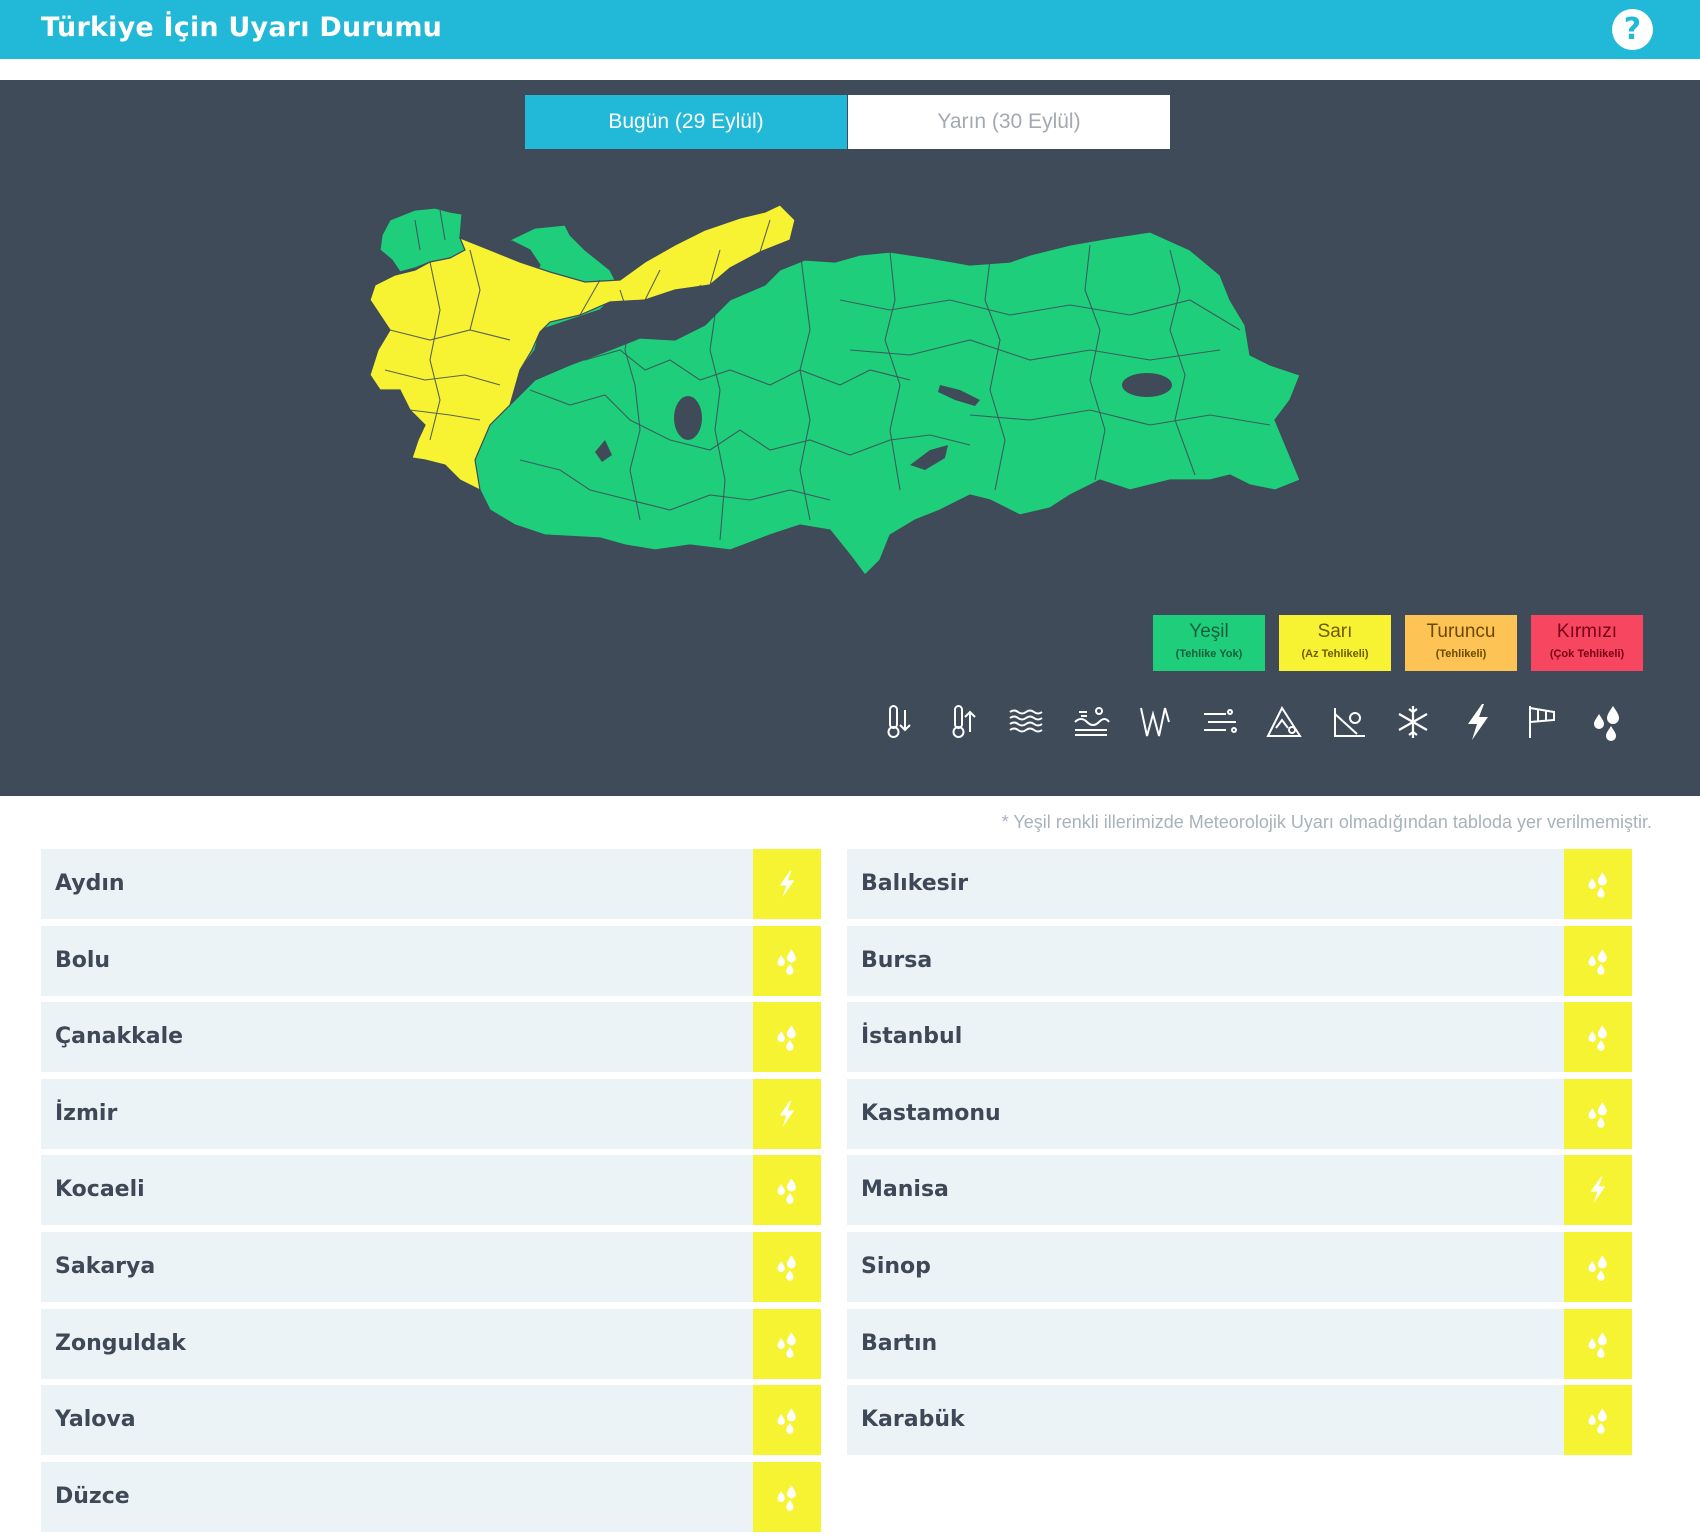 This screenshot has width=1700, height=1538. Describe the element at coordinates (431, 1113) in the screenshot. I see `table-row: İzmir` at that location.